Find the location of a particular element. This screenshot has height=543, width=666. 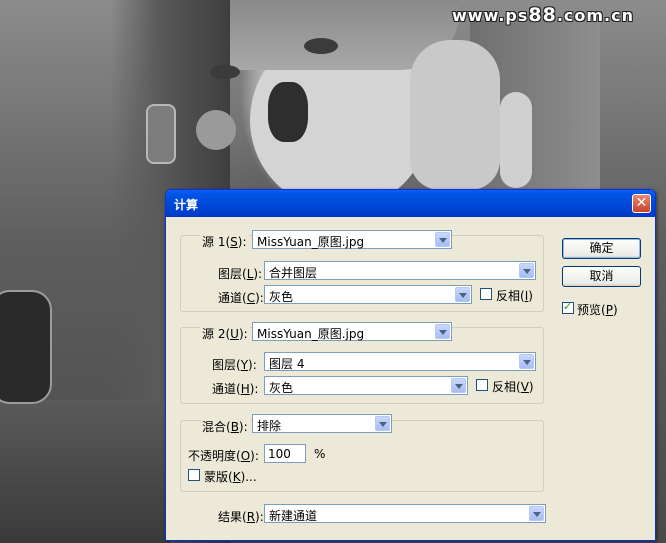

background-nose is located at coordinates (288, 112).